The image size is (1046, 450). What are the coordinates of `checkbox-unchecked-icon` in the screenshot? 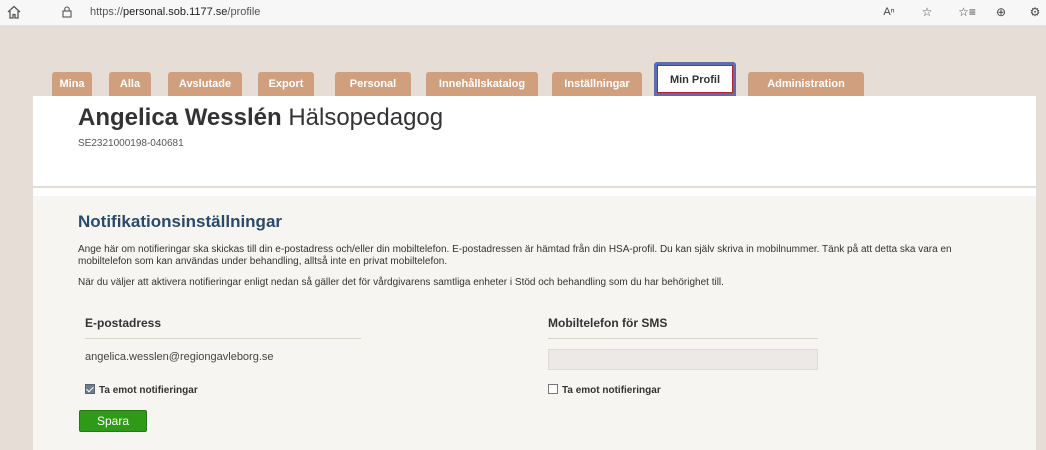 It's located at (553, 389).